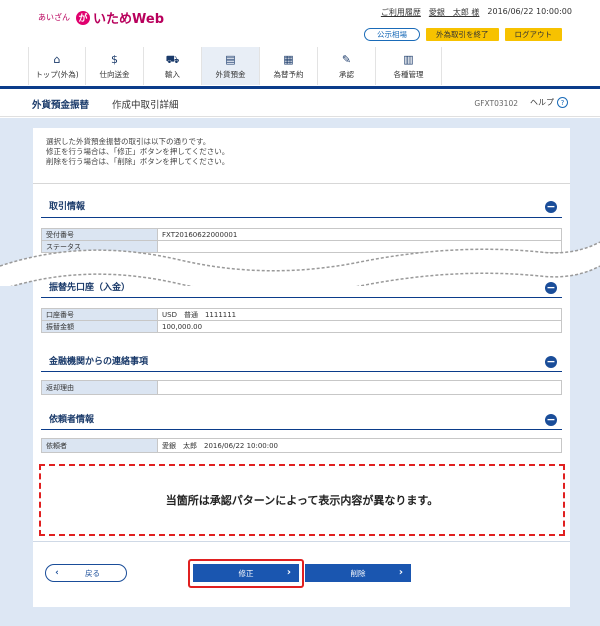  Describe the element at coordinates (57, 573) in the screenshot. I see `chevron-left-icon: ‹` at that location.